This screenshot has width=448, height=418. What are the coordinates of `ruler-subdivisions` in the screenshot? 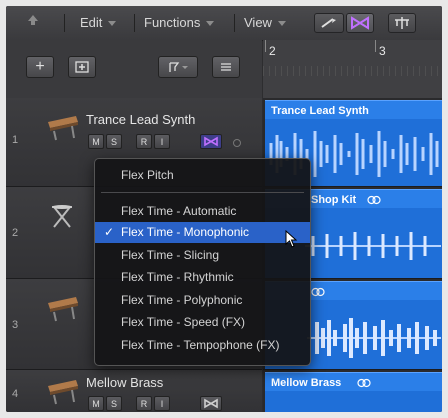 It's located at (352, 71).